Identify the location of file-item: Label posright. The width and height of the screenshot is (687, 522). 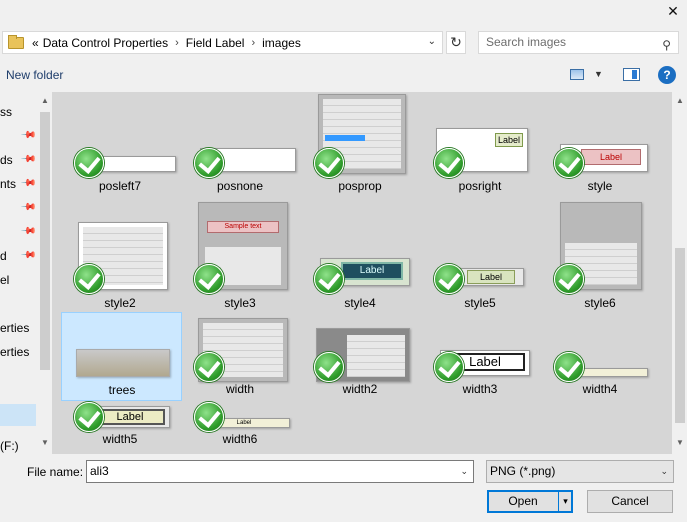
(480, 142).